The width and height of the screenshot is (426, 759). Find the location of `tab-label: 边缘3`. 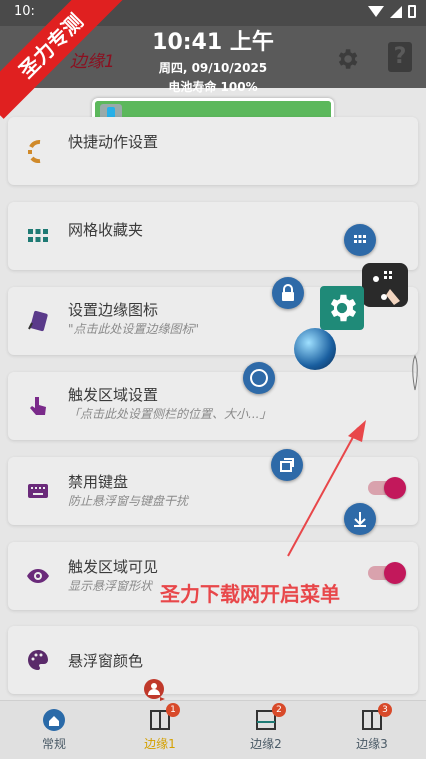

tab-label: 边缘3 is located at coordinates (372, 744).